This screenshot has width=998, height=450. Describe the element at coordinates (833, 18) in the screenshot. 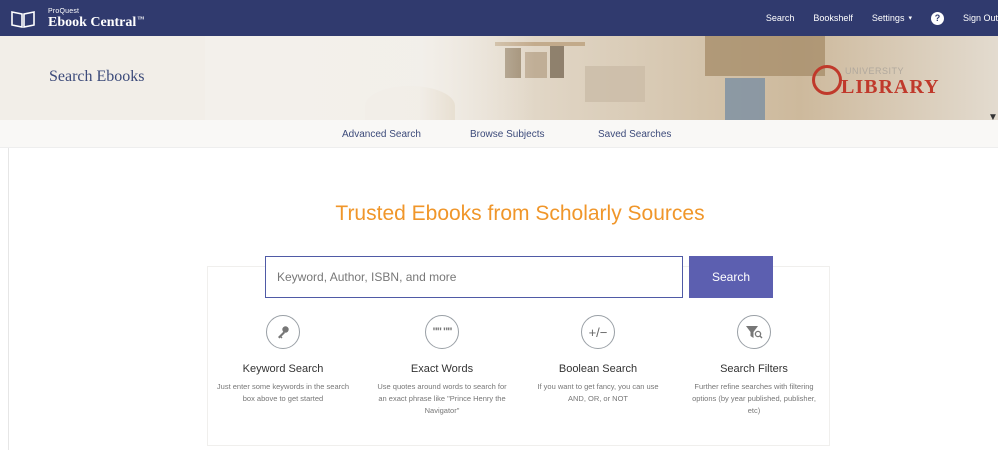

I see `nav-bookshelf-link: Bookshelf` at that location.